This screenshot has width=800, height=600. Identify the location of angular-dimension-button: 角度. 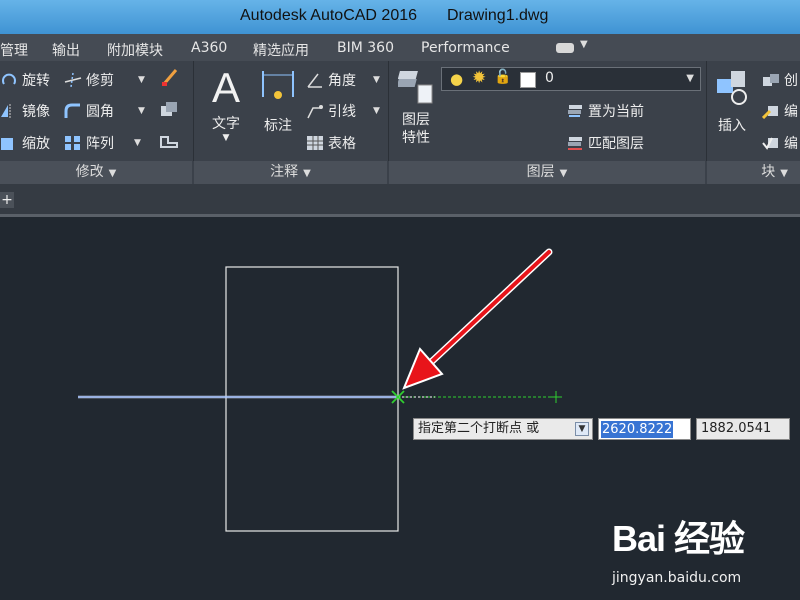
(331, 80).